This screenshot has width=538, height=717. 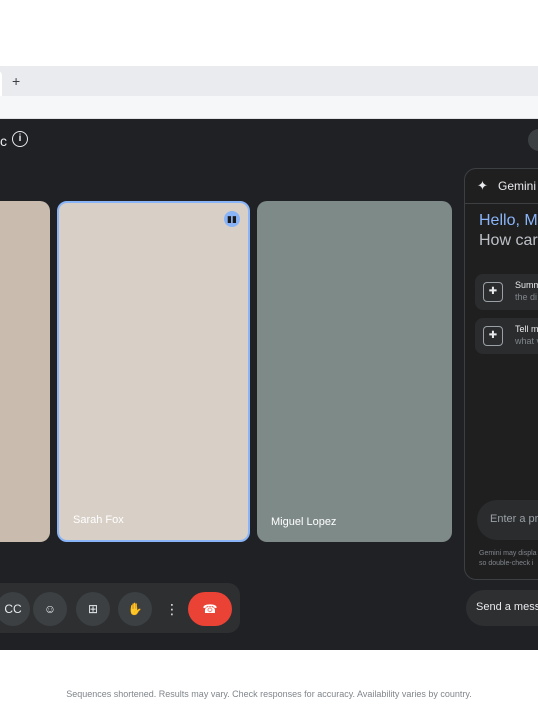 I want to click on end-call-button: ☎, so click(x=210, y=609).